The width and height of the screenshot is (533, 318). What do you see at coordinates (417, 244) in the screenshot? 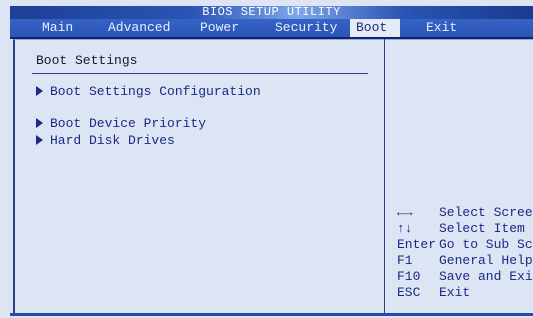
I see `help-key: Enter` at bounding box center [417, 244].